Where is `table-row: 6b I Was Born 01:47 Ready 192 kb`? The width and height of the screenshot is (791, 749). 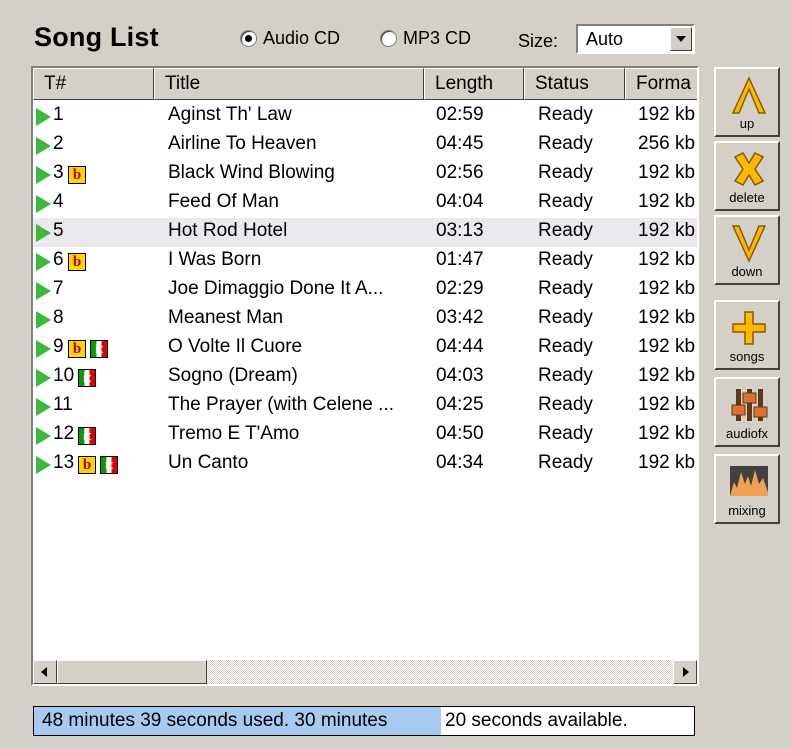
table-row: 6b I Was Born 01:47 Ready 192 kb is located at coordinates (365, 261).